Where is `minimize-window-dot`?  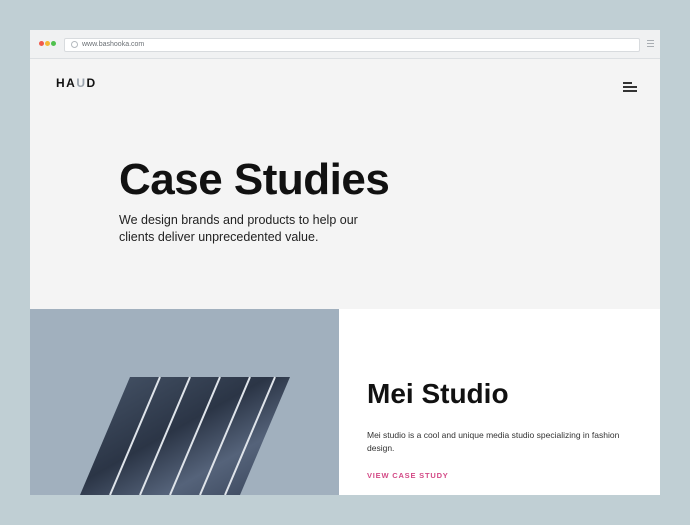
minimize-window-dot is located at coordinates (47, 43).